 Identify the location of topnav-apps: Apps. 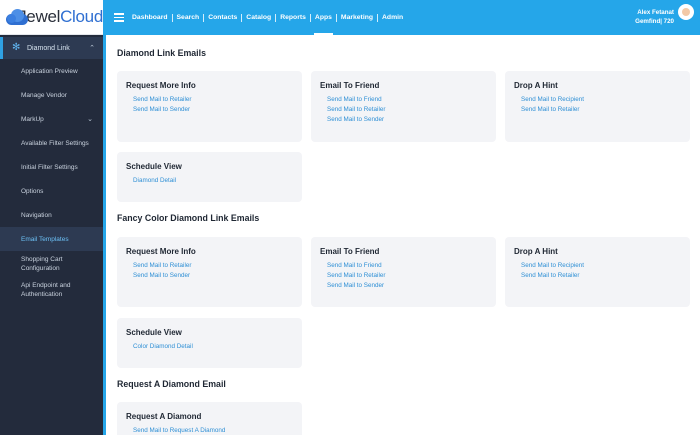
(323, 17).